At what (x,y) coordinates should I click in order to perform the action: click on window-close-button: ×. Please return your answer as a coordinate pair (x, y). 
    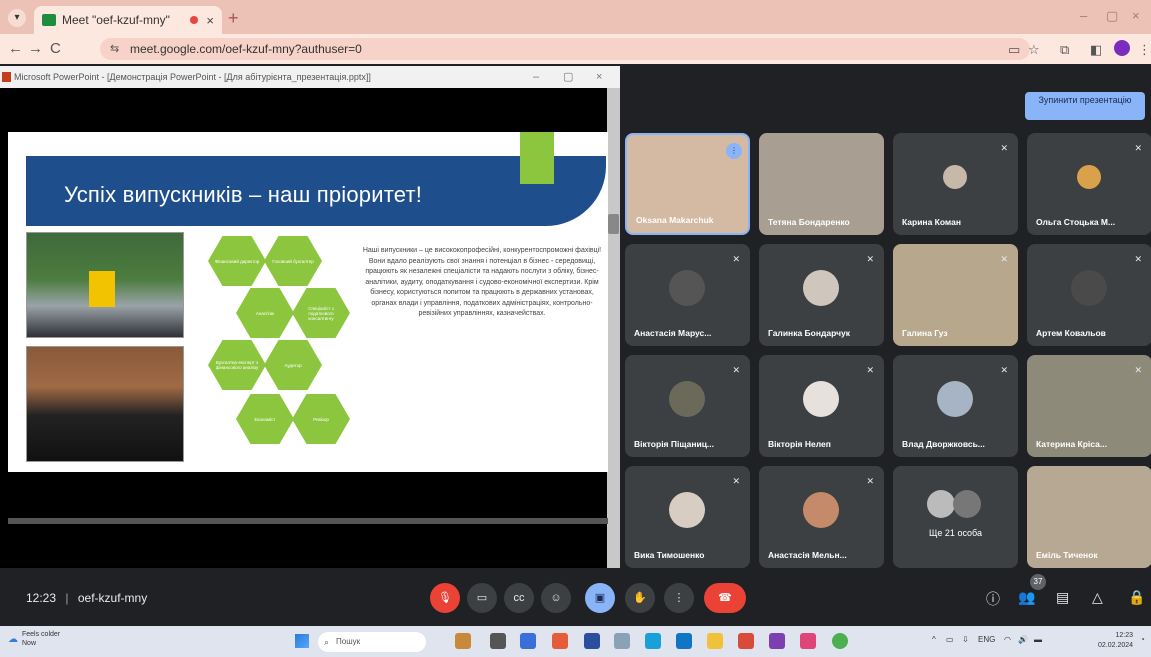
    Looking at the image, I should click on (1136, 15).